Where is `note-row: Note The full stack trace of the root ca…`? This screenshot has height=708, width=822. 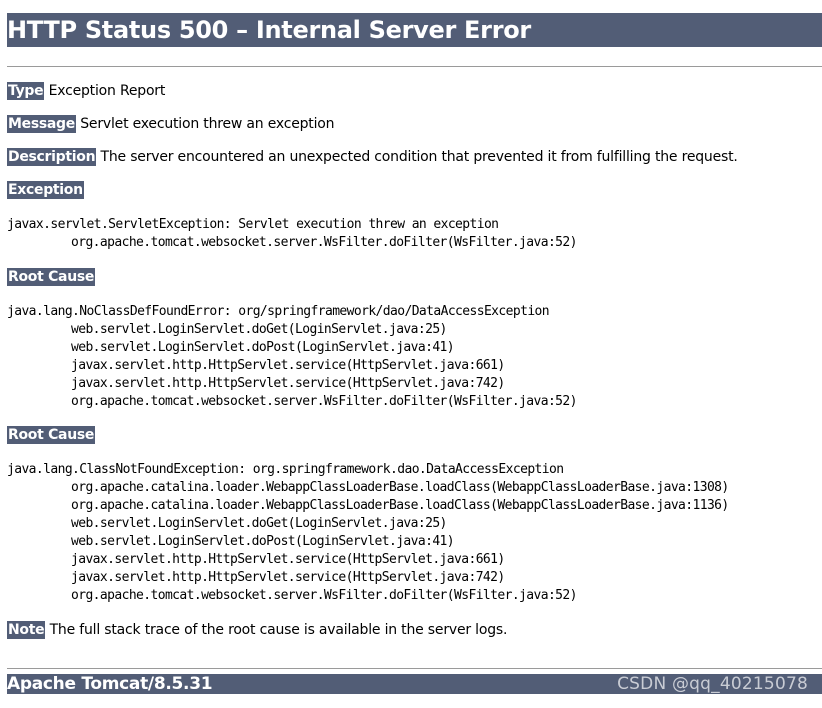 note-row: Note The full stack trace of the root ca… is located at coordinates (257, 630).